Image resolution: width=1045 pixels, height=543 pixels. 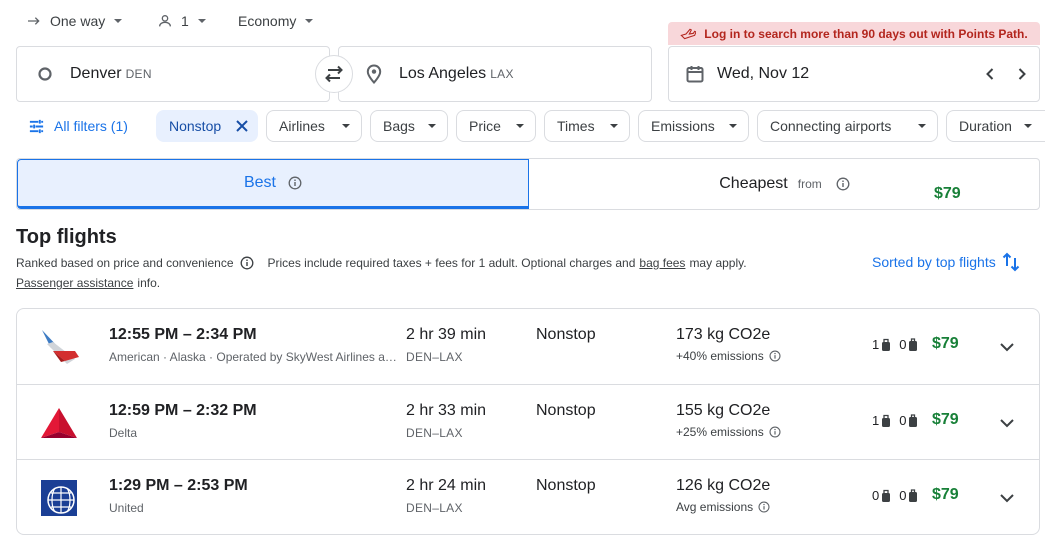 I want to click on chip-label: Price, so click(x=485, y=126).